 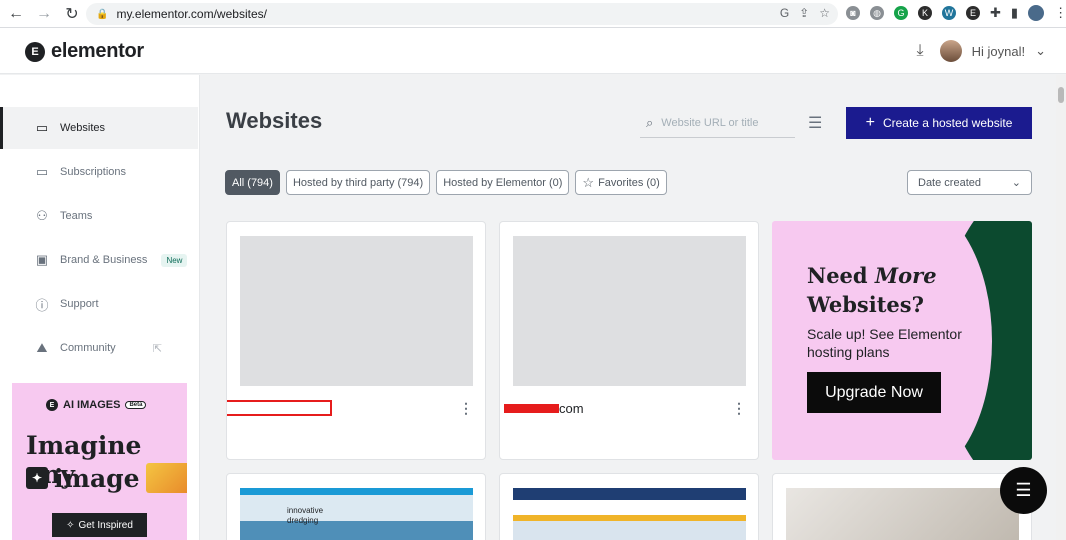 What do you see at coordinates (136, 405) in the screenshot?
I see `beta-badge: Beta` at bounding box center [136, 405].